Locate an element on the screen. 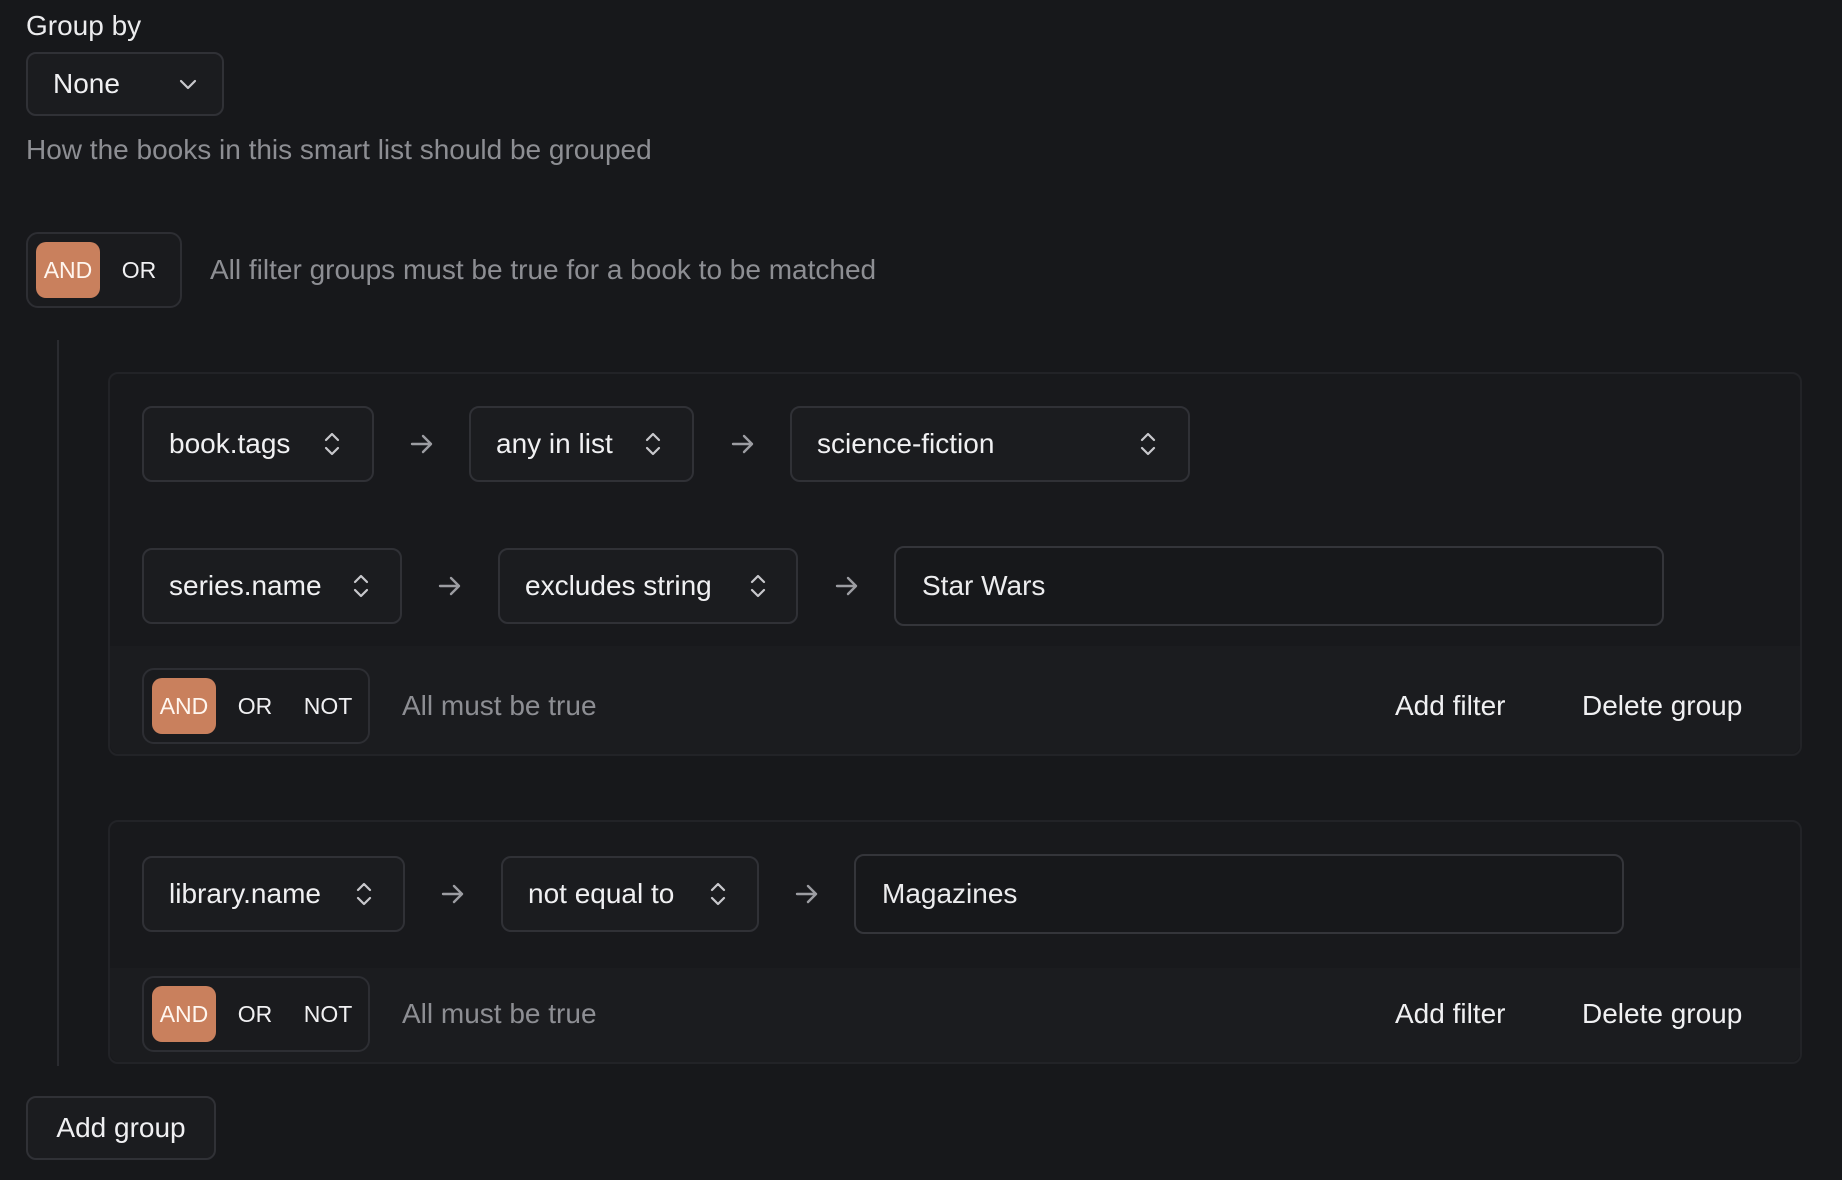 The image size is (1842, 1180). filter-operator-value: not equal to is located at coordinates (601, 893).